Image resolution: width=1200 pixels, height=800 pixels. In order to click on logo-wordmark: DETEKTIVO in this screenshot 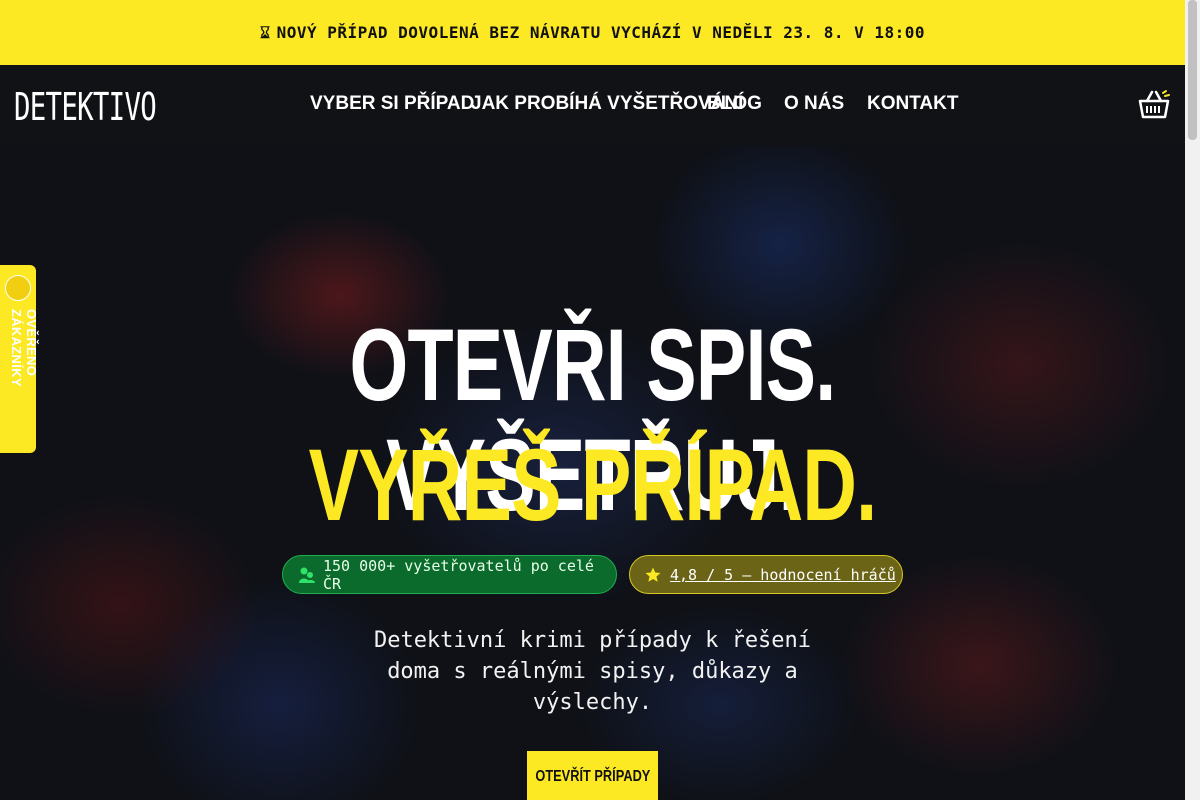, I will do `click(85, 105)`.